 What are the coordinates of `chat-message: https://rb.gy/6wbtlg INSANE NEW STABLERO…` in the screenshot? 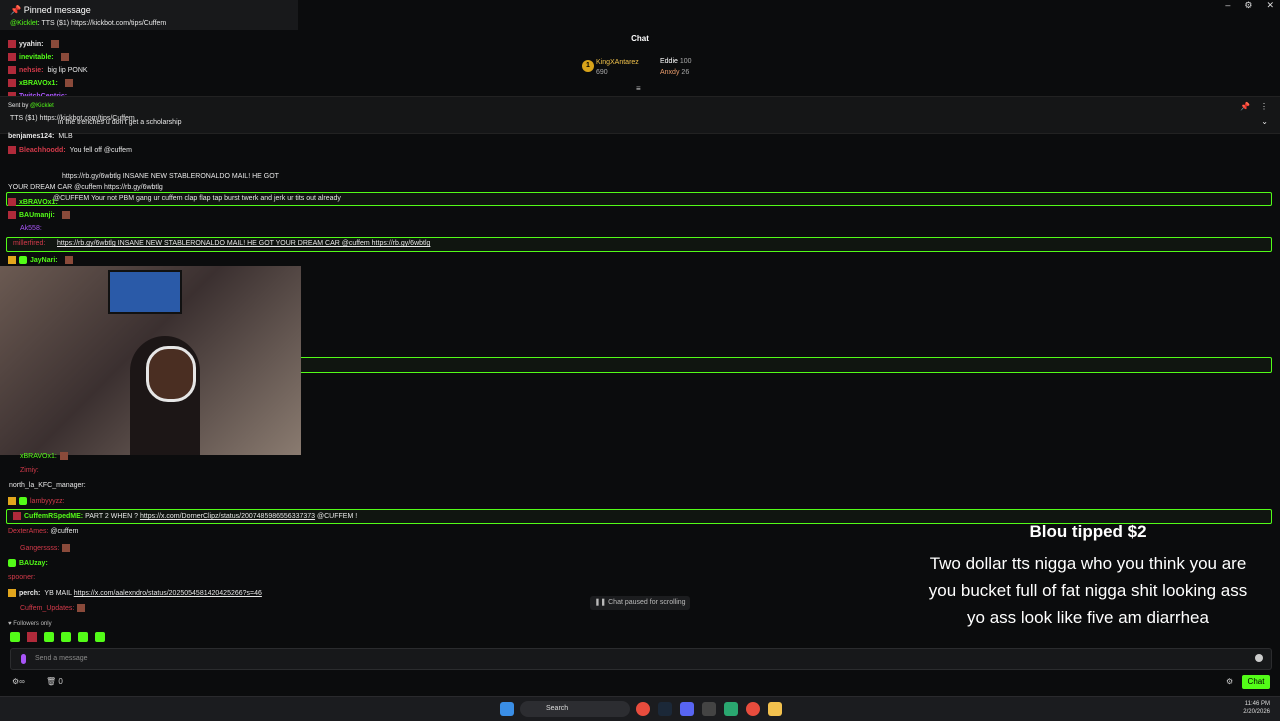 It's located at (170, 176).